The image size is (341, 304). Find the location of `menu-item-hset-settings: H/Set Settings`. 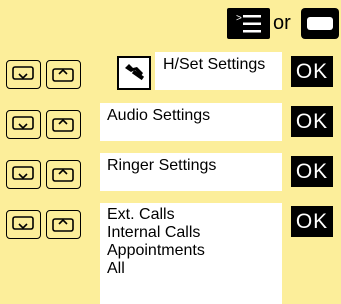

menu-item-hset-settings: H/Set Settings is located at coordinates (218, 71).